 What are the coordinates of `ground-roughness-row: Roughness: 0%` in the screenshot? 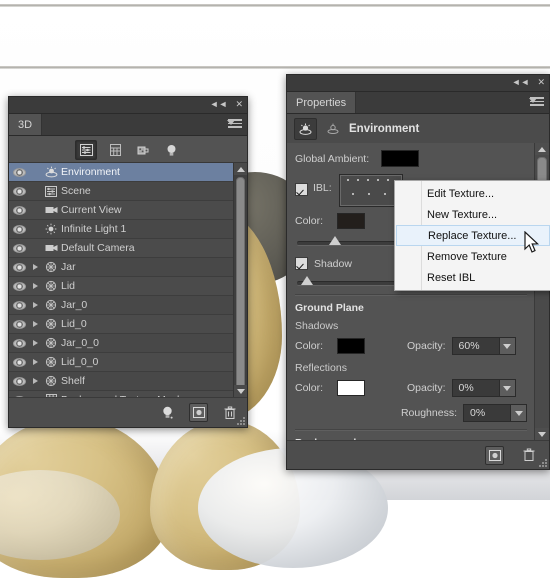 It's located at (411, 413).